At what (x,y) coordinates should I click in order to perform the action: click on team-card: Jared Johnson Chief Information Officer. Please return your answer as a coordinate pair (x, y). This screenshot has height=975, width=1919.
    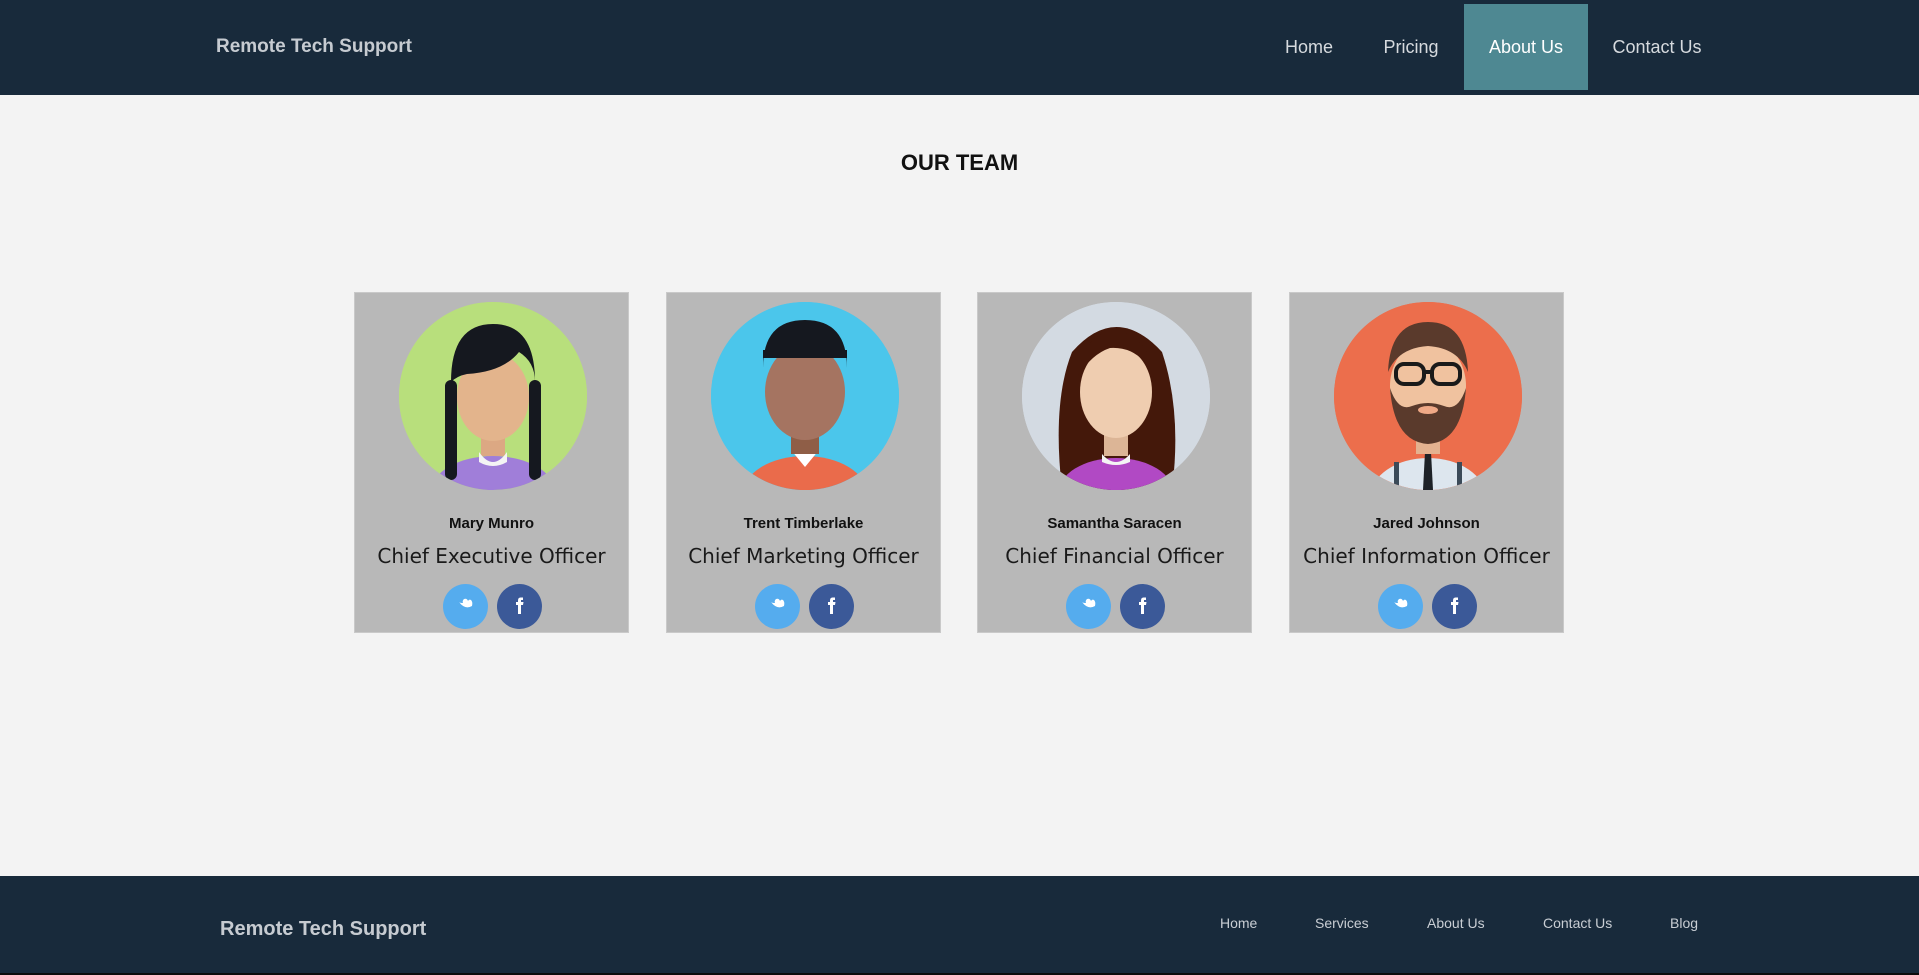
    Looking at the image, I should click on (1426, 462).